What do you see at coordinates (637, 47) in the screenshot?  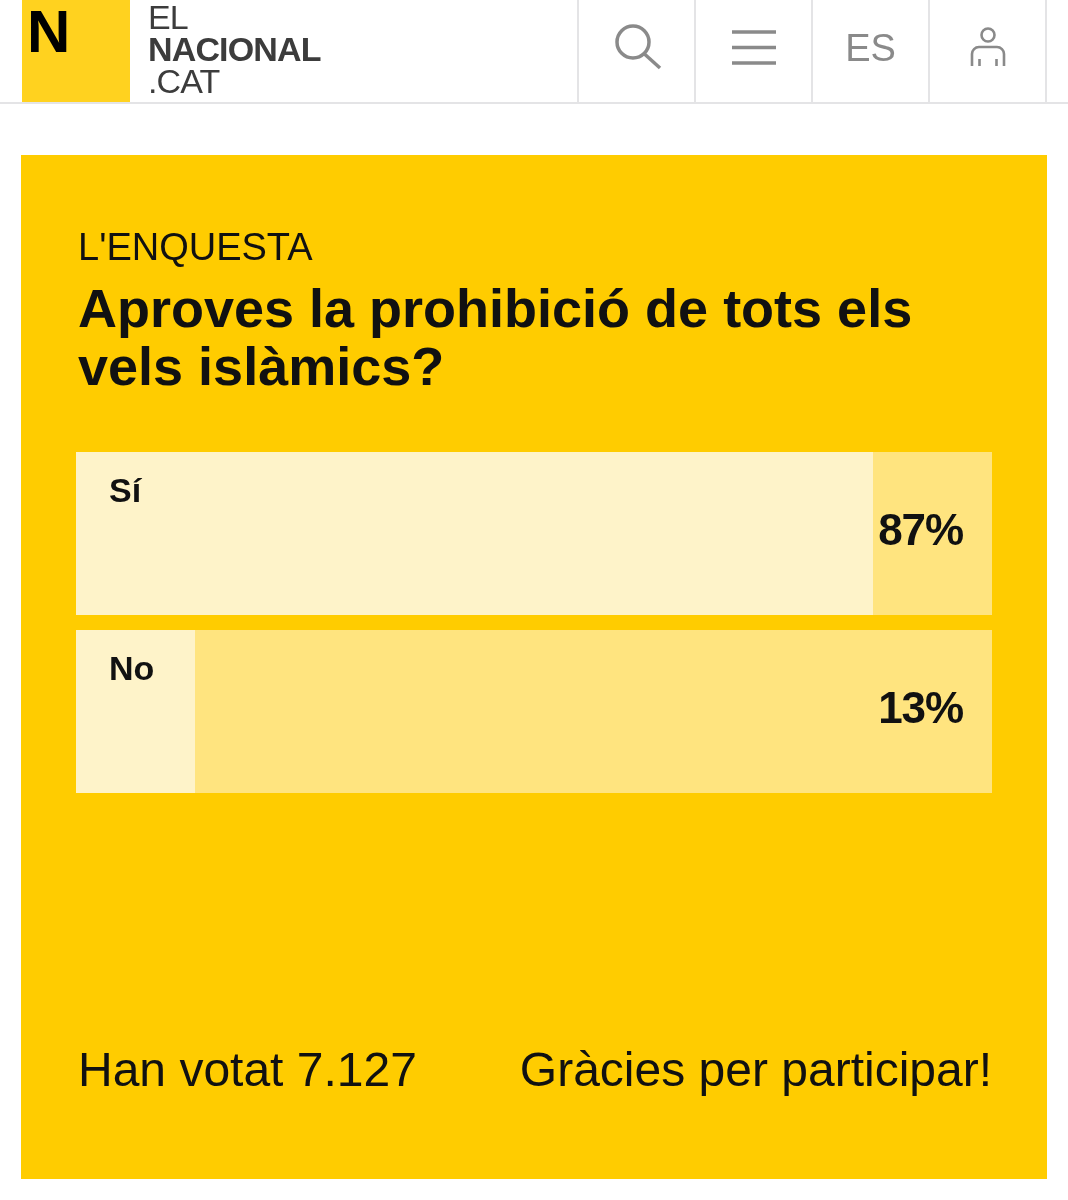 I see `search-icon` at bounding box center [637, 47].